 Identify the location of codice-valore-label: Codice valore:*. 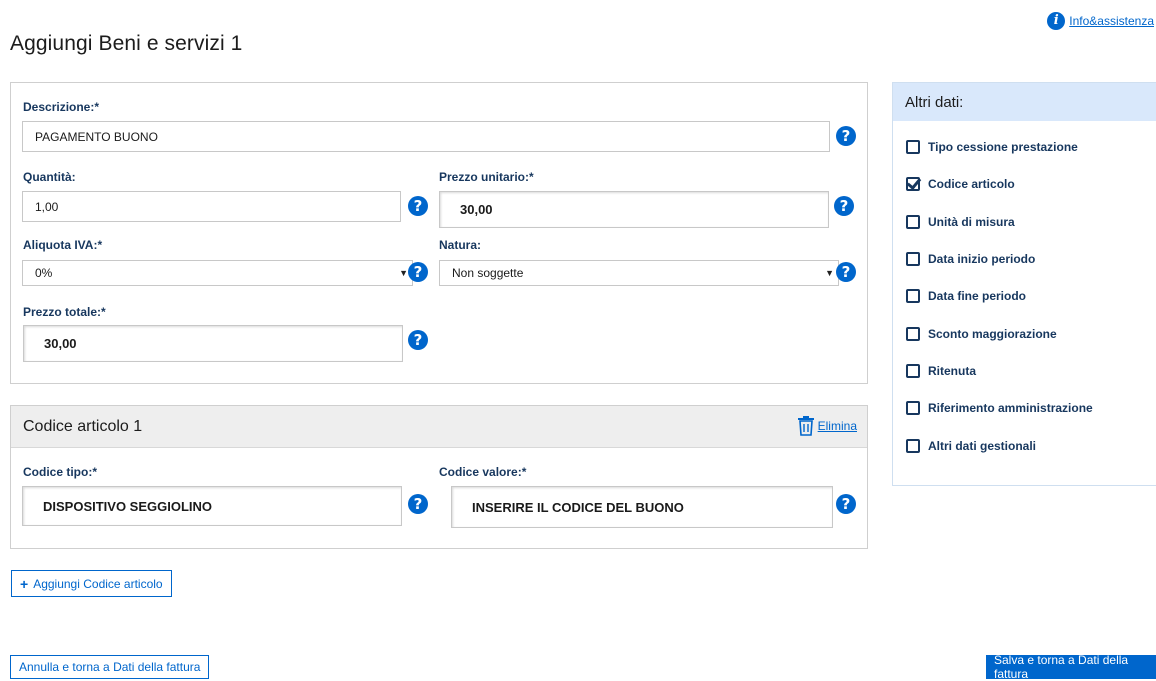
(483, 472).